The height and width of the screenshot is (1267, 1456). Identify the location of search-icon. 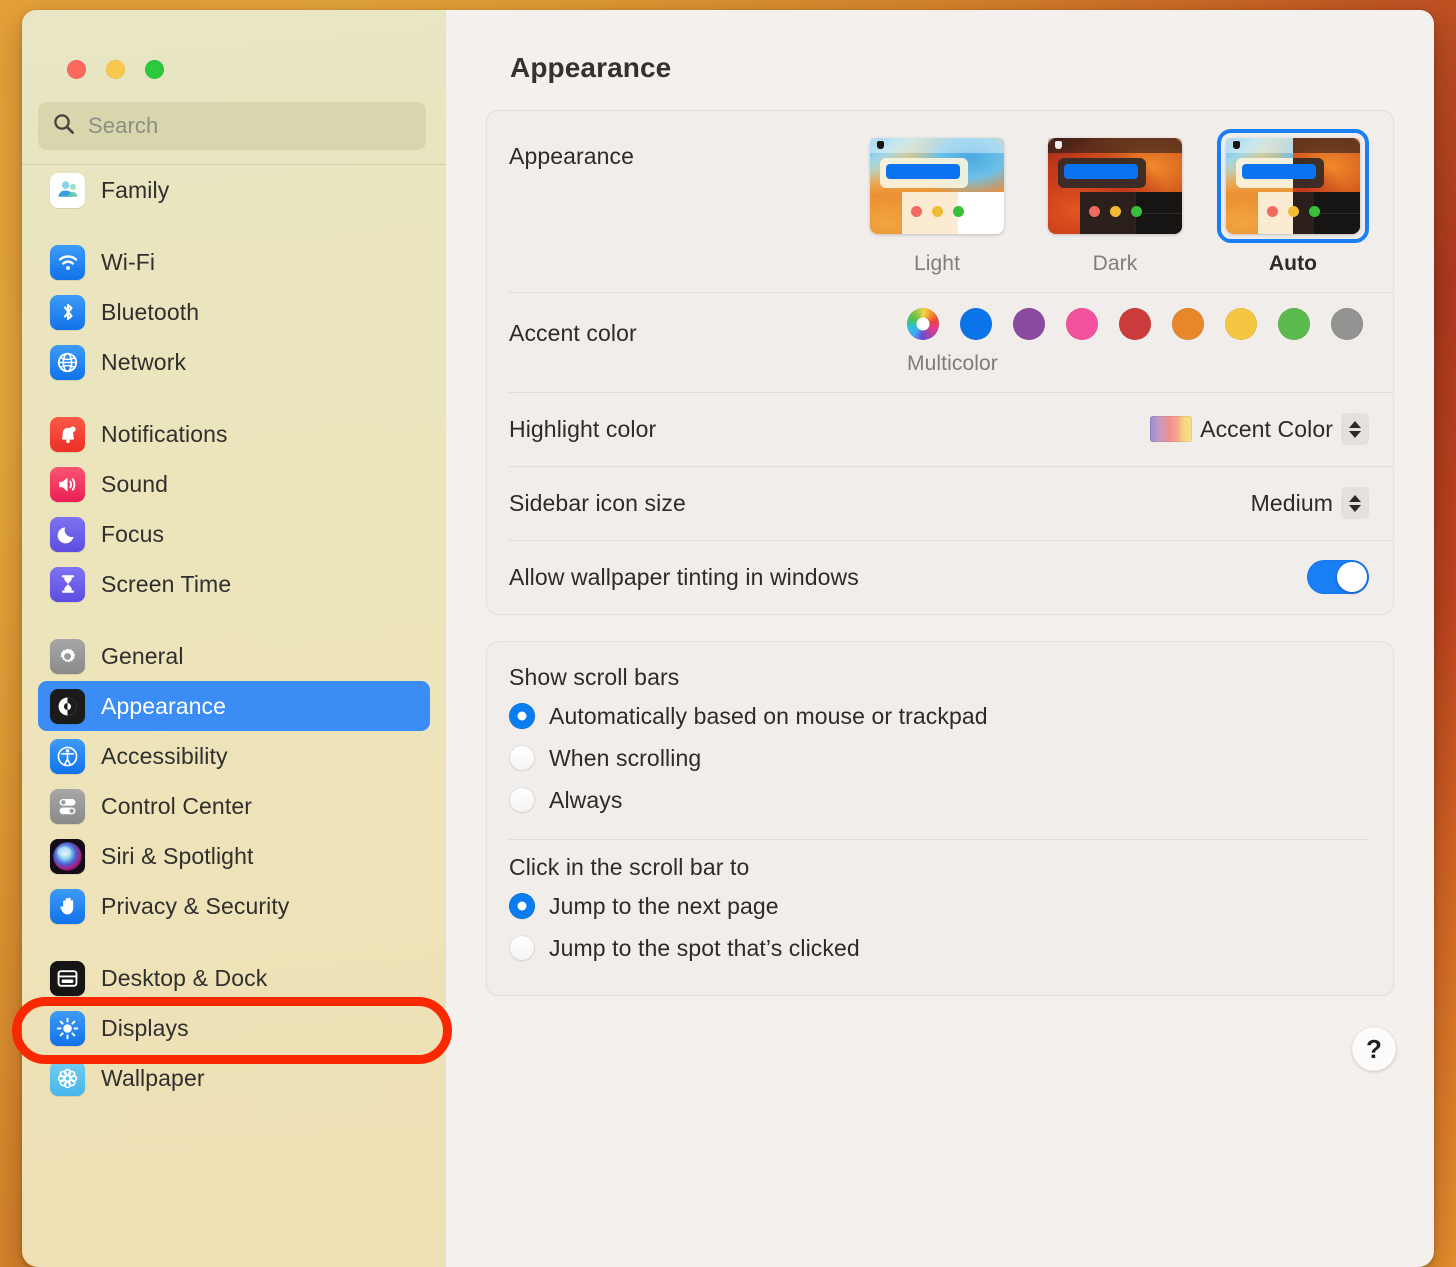
(64, 126).